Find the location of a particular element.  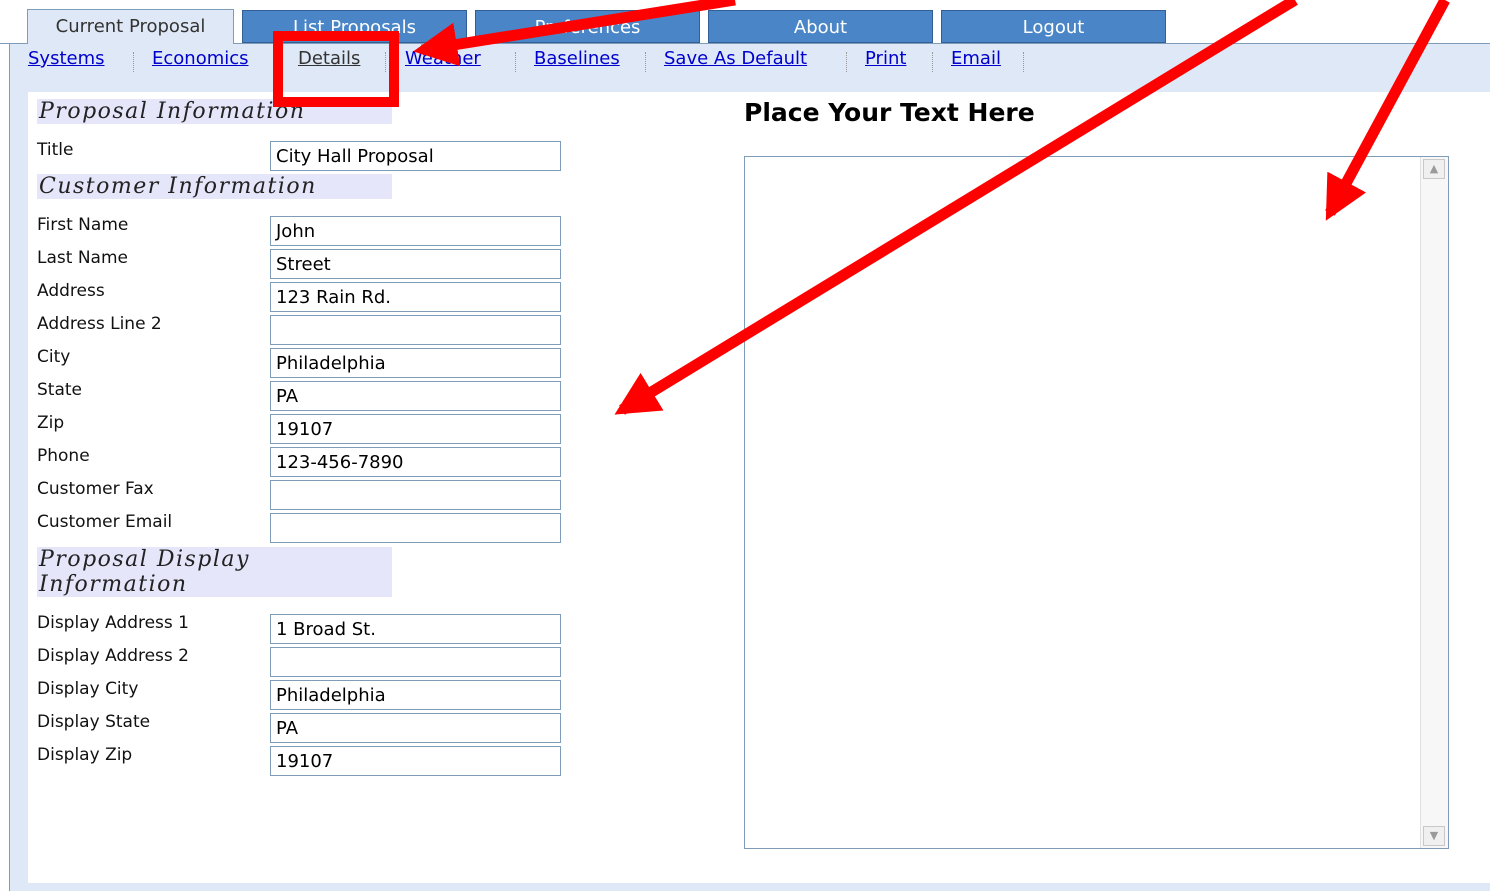

text-area-scrollbar: ▲ ▼ is located at coordinates (1434, 502).